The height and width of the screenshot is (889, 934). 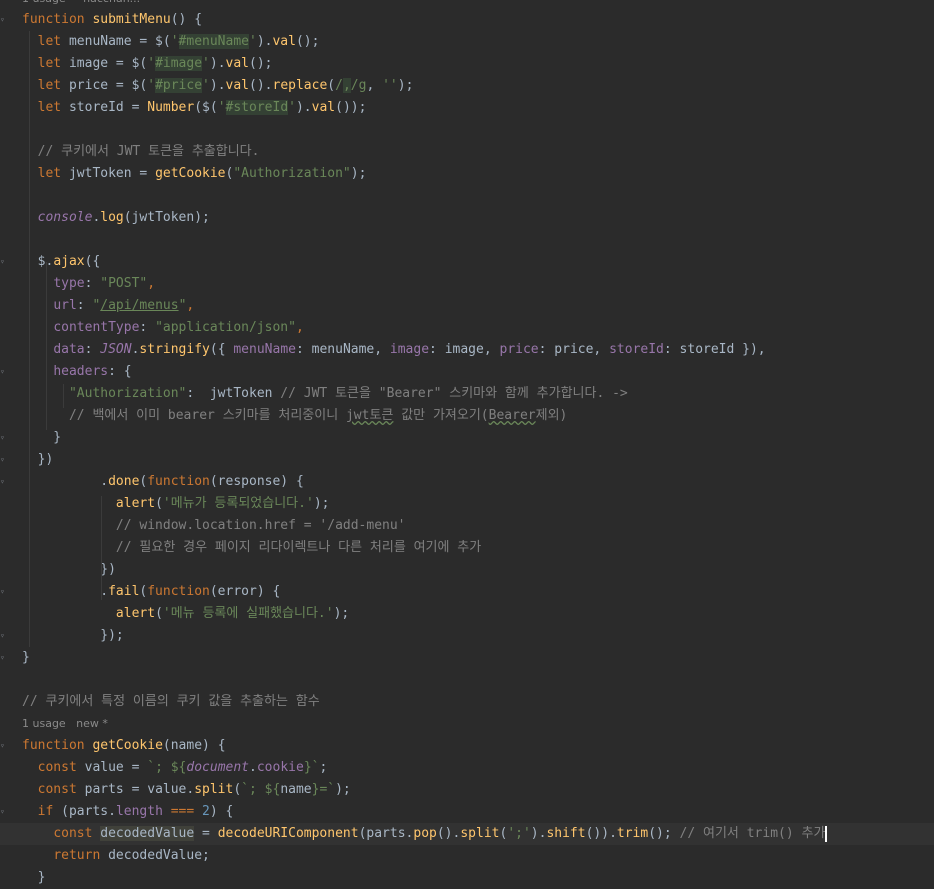 I want to click on code-token: price, so click(x=519, y=349).